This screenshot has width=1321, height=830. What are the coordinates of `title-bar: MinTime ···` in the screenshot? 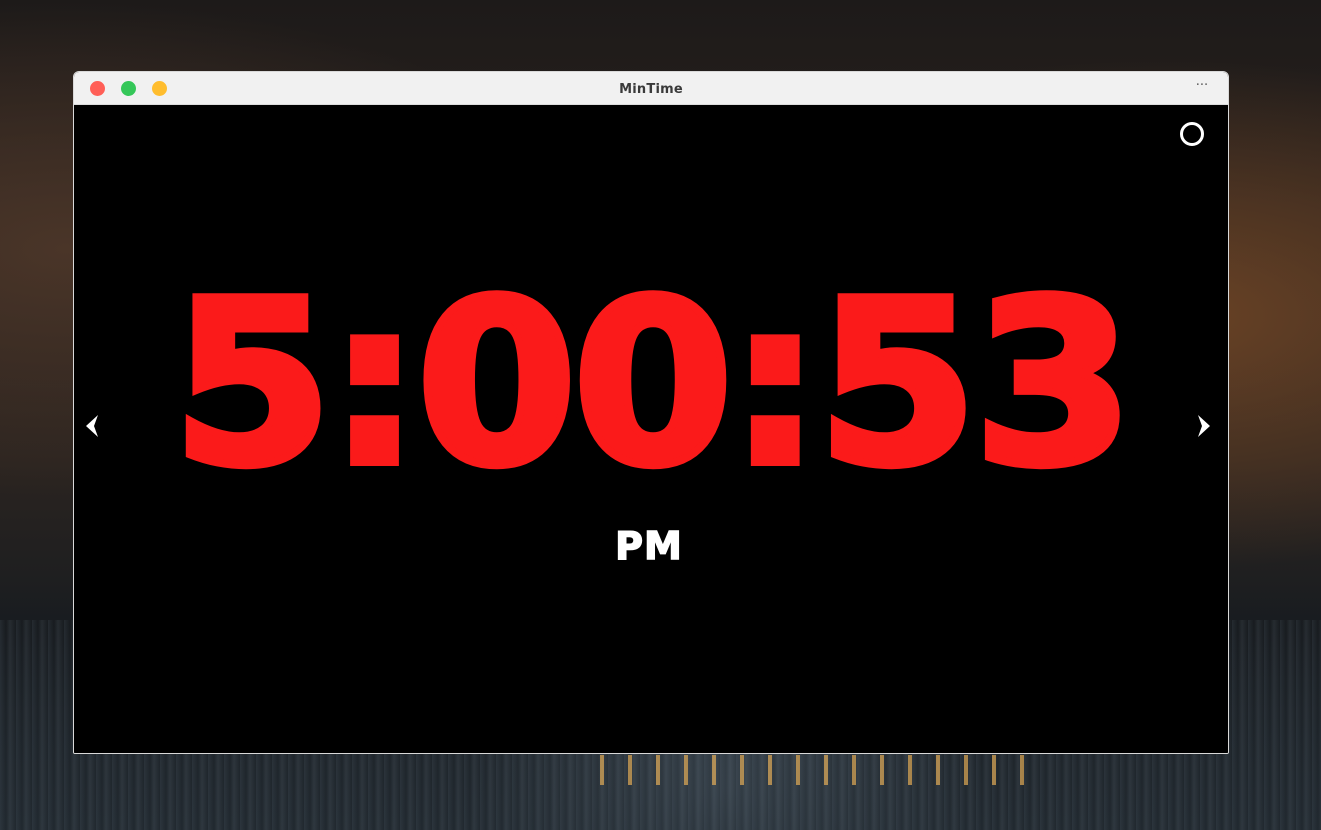 It's located at (651, 88).